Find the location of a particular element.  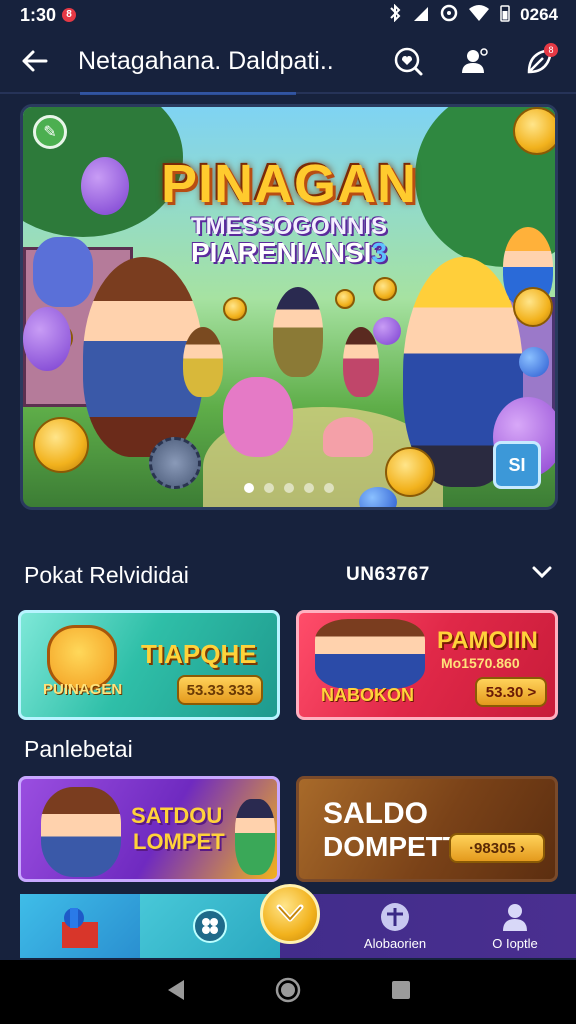

system-navigation-bar is located at coordinates (288, 992).